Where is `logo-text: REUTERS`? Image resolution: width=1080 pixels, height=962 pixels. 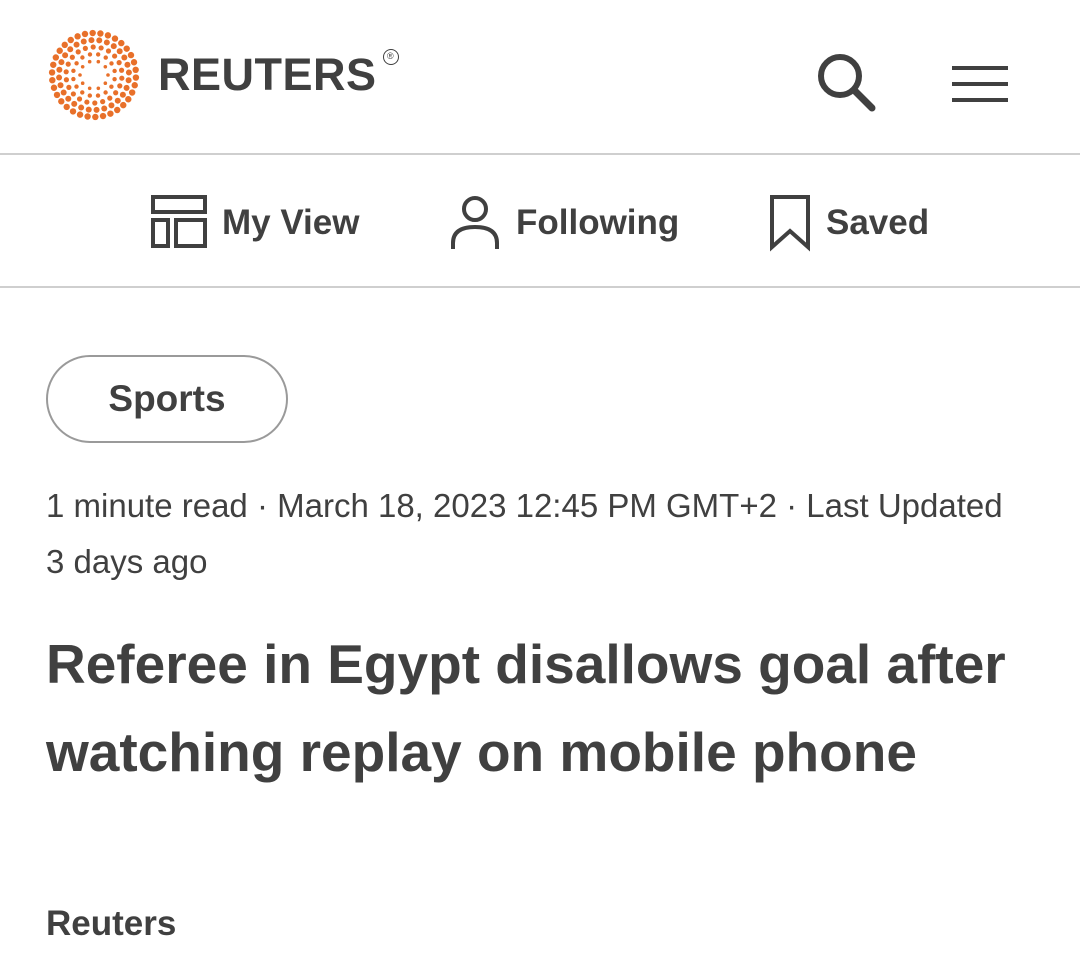
logo-text: REUTERS is located at coordinates (267, 74).